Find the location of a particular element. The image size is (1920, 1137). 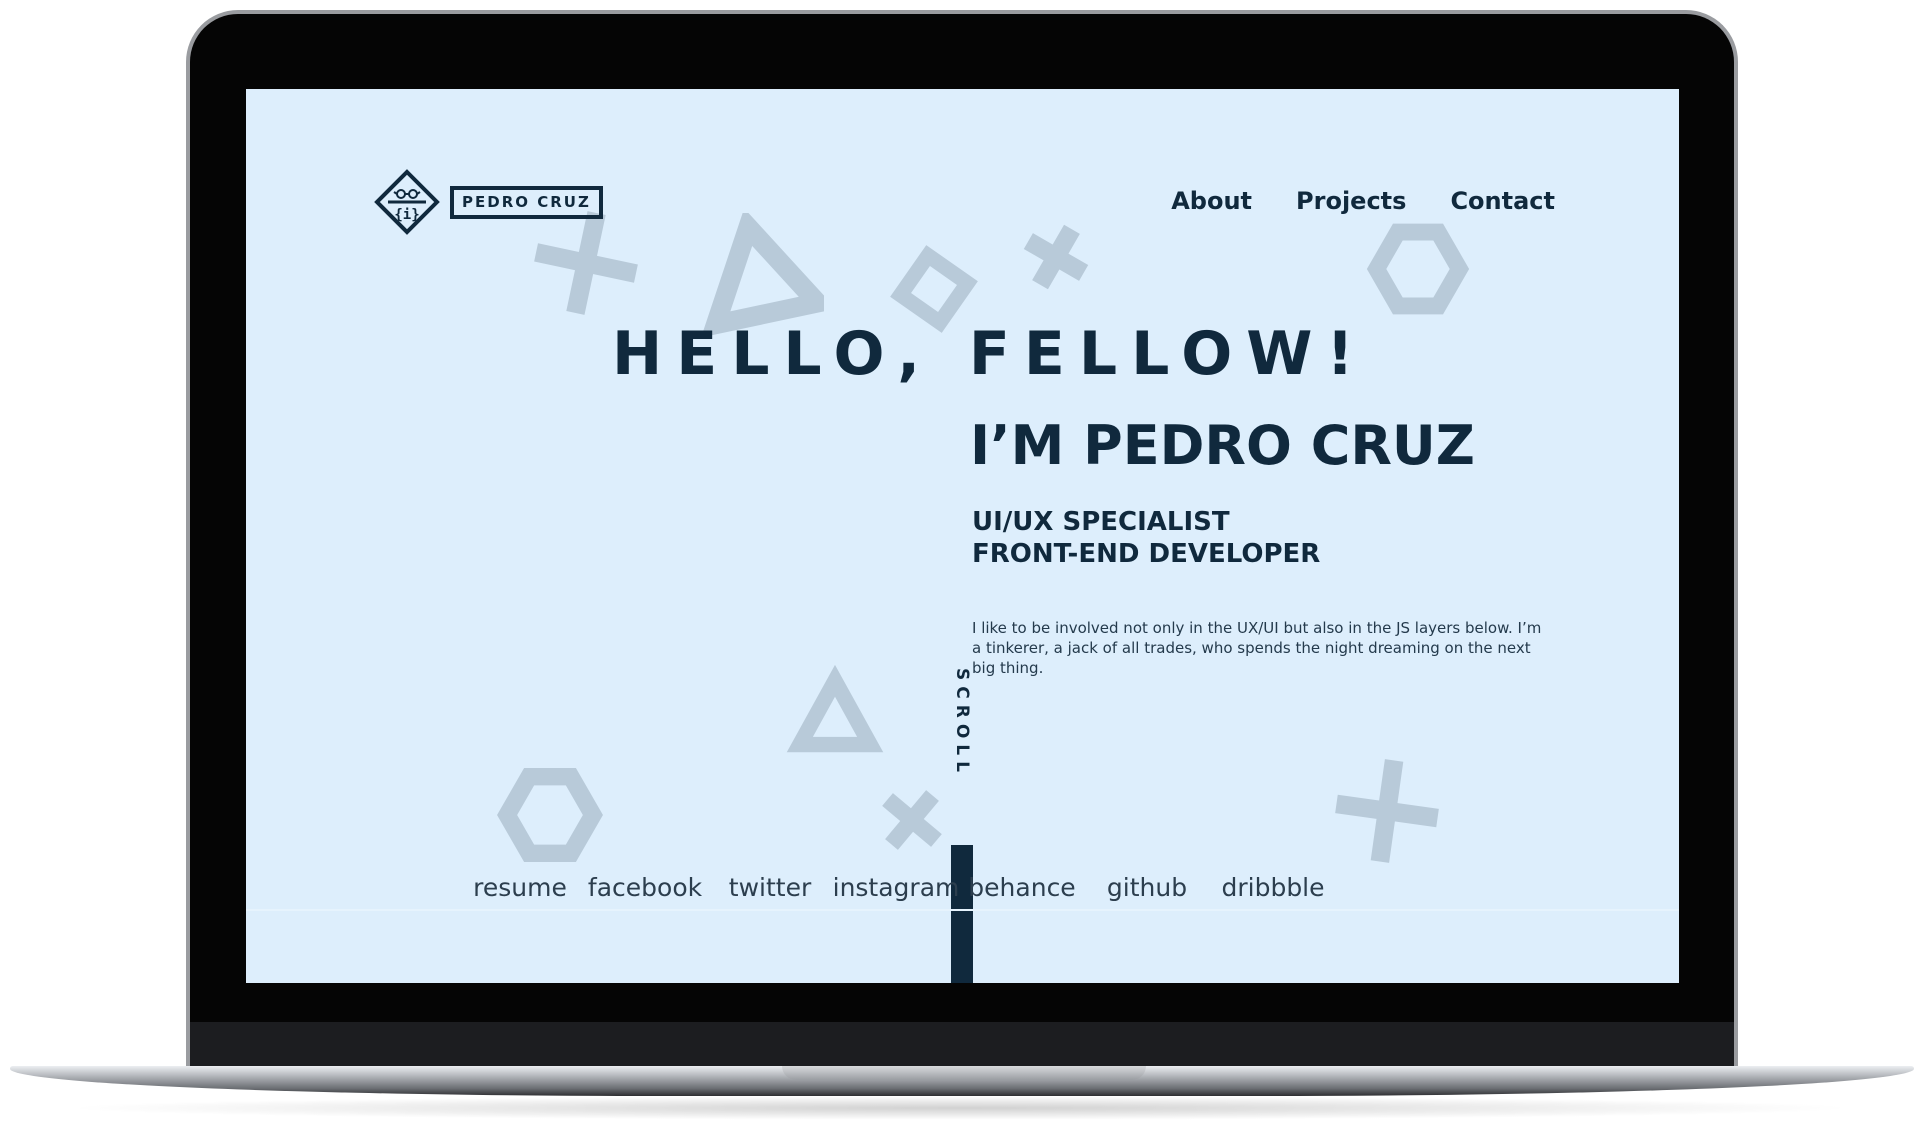

social-link-instagram: instagram is located at coordinates (896, 887).